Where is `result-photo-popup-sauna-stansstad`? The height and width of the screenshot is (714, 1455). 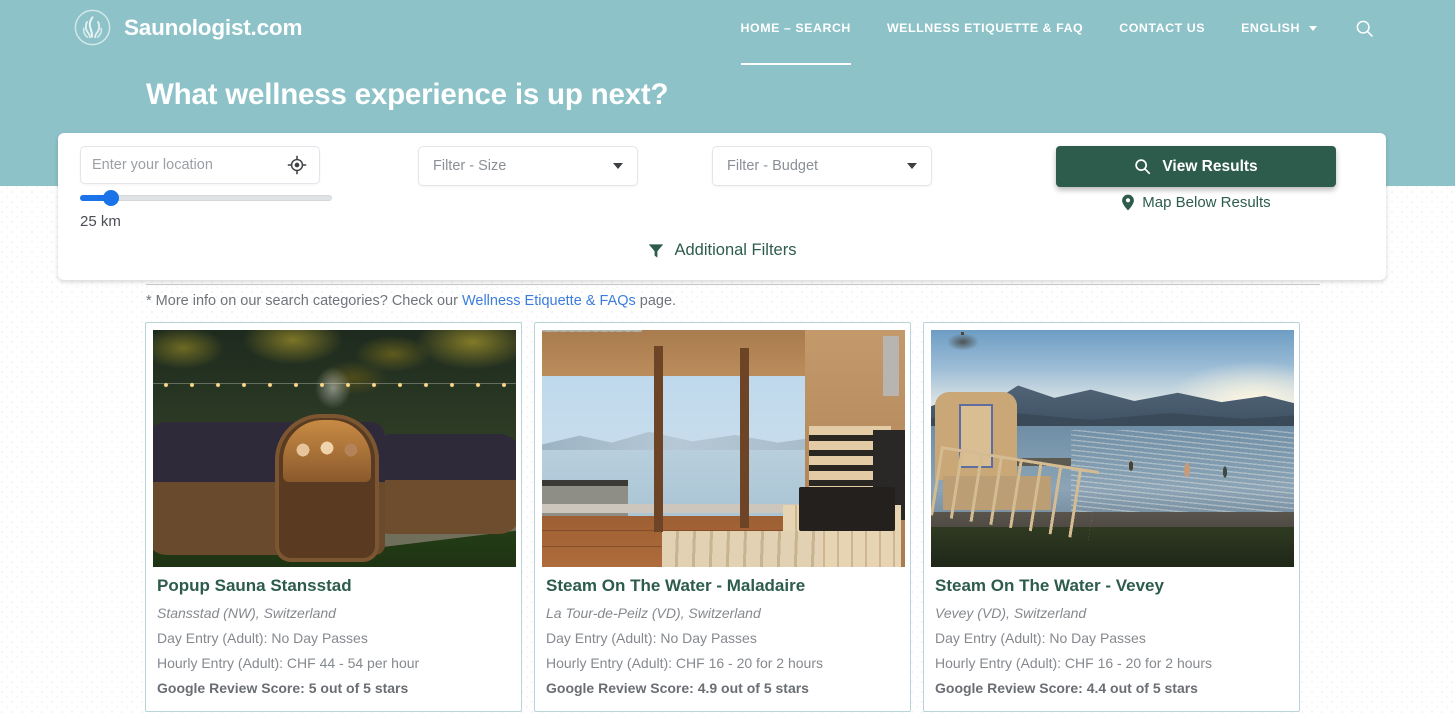 result-photo-popup-sauna-stansstad is located at coordinates (334, 448).